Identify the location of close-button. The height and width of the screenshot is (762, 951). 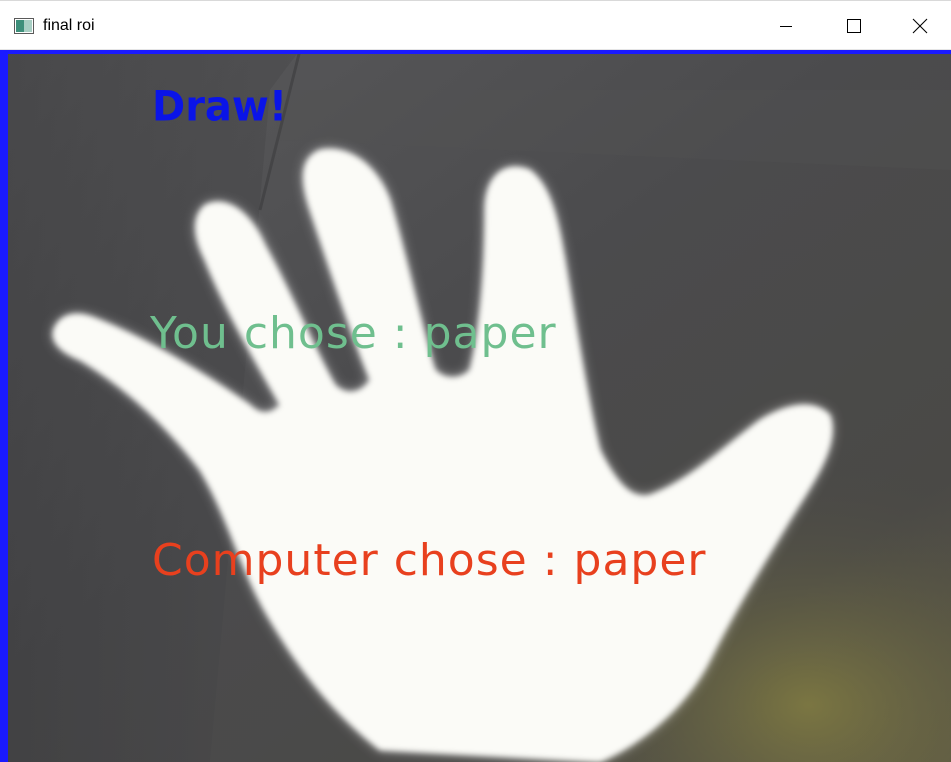
(919, 26).